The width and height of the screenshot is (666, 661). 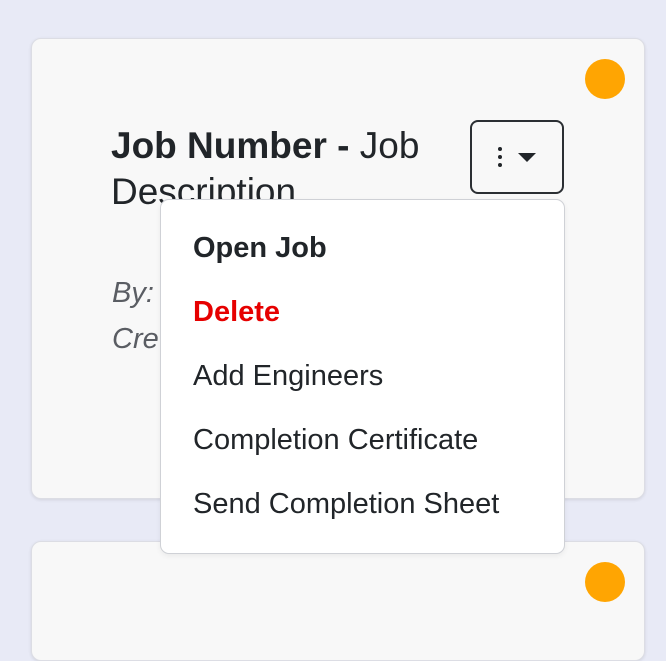 What do you see at coordinates (362, 312) in the screenshot?
I see `menu-item-delete: Delete` at bounding box center [362, 312].